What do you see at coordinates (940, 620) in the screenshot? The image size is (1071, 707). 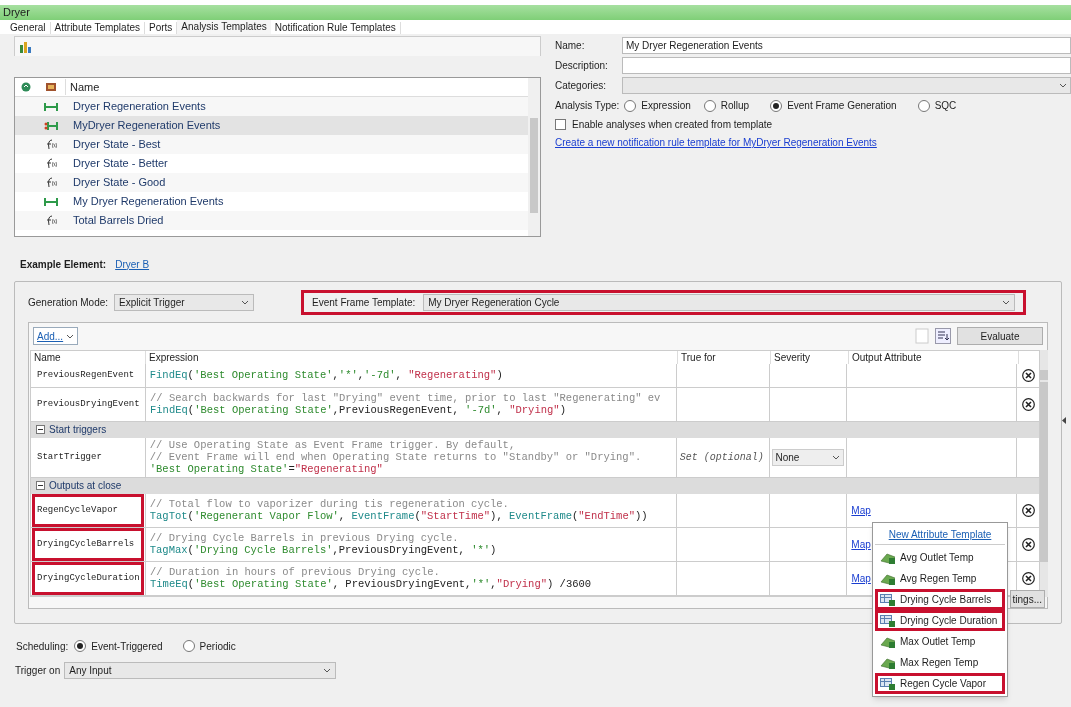 I see `menu-item: Drying Cycle Duration` at bounding box center [940, 620].